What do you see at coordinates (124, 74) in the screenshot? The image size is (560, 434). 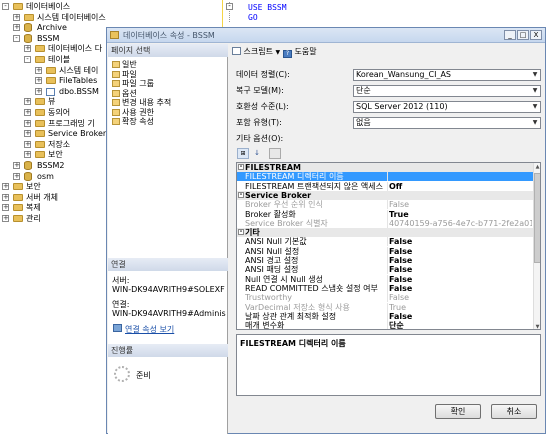 I see `page-files: 파일` at bounding box center [124, 74].